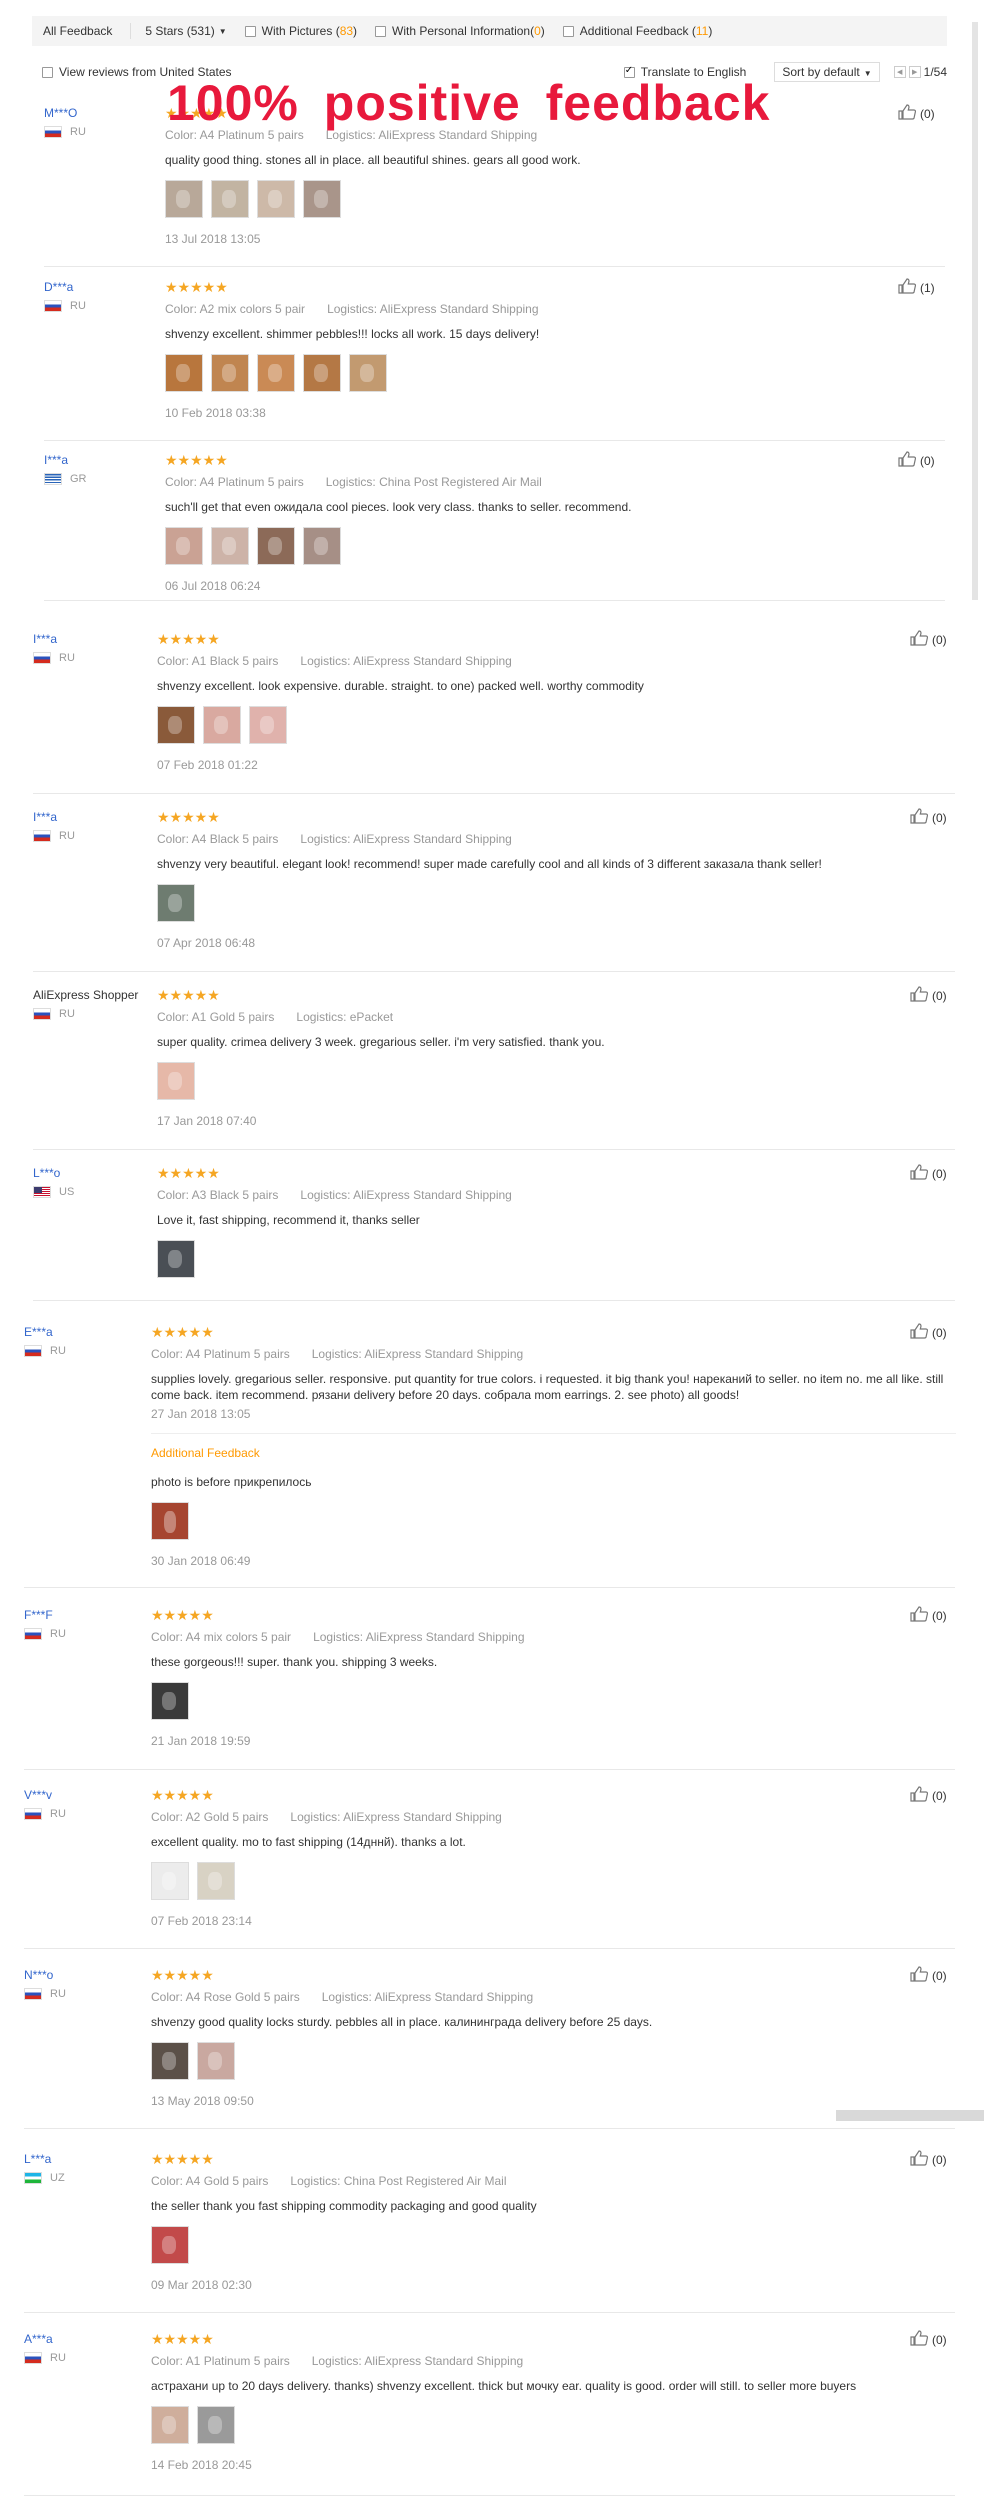 The width and height of the screenshot is (1000, 2519). I want to click on review-date: 07 Apr 2018 06:48, so click(206, 943).